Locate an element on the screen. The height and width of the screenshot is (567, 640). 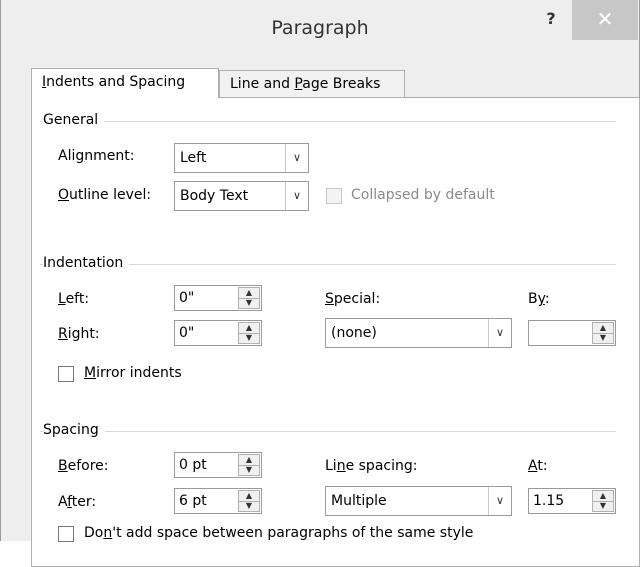
alignment-value: Left is located at coordinates (193, 158).